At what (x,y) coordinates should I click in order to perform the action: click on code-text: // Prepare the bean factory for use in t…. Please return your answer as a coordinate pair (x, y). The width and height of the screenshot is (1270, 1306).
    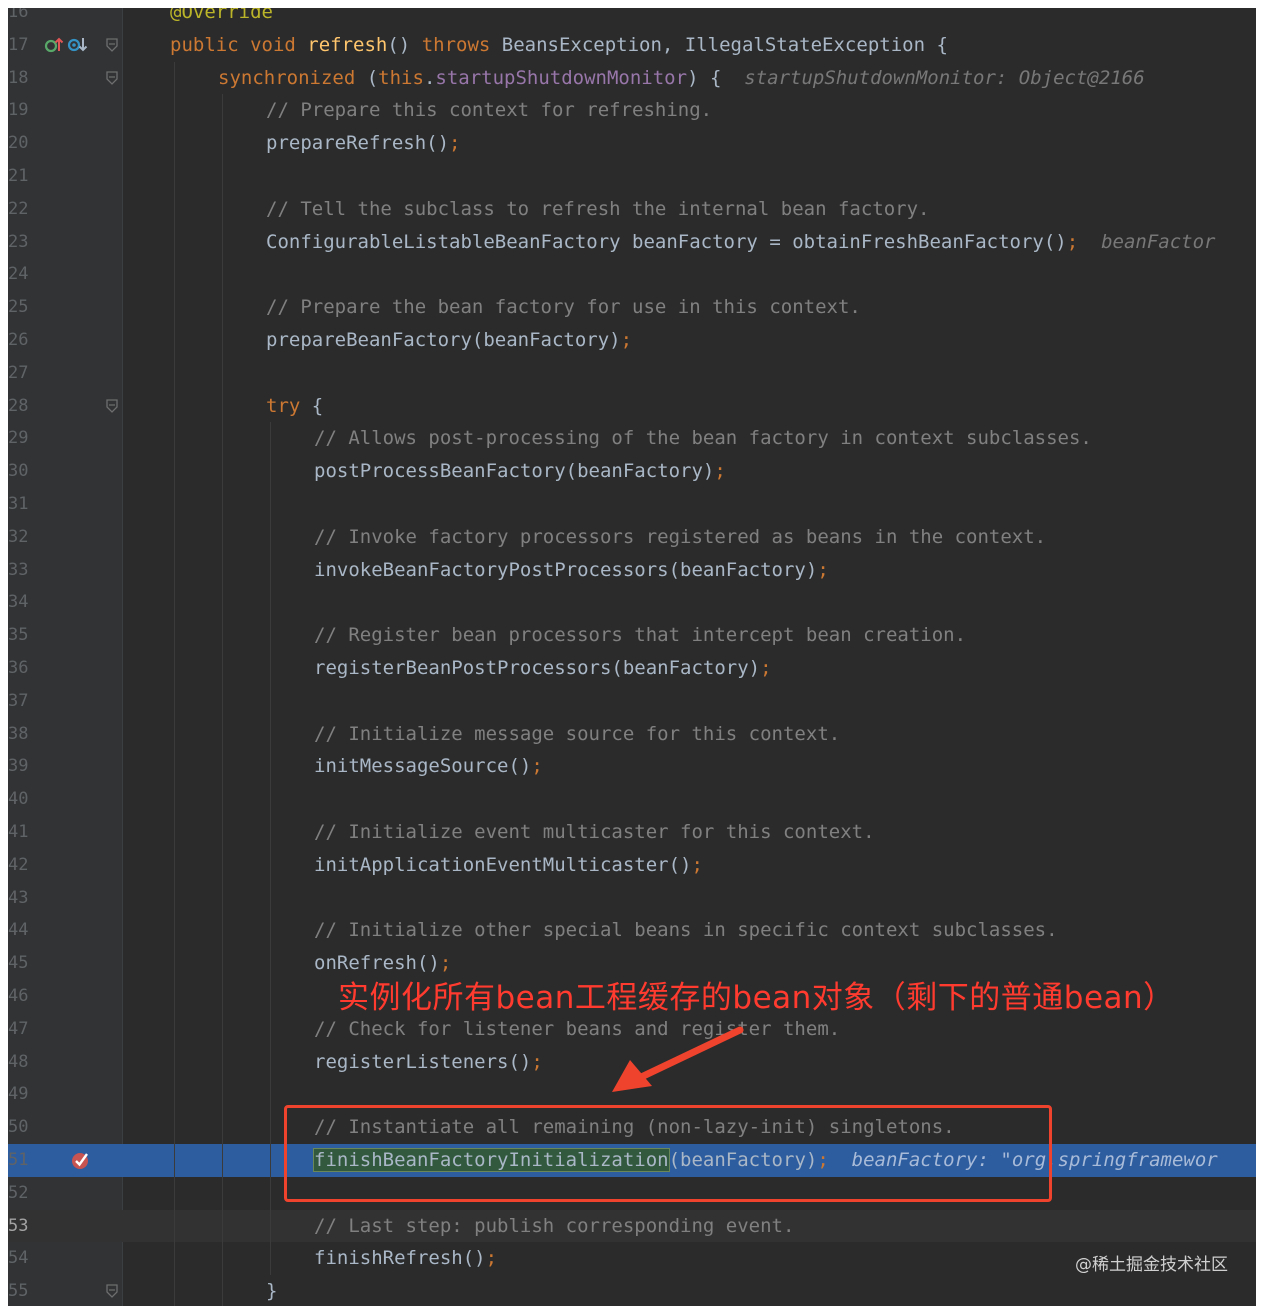
    Looking at the image, I should click on (563, 307).